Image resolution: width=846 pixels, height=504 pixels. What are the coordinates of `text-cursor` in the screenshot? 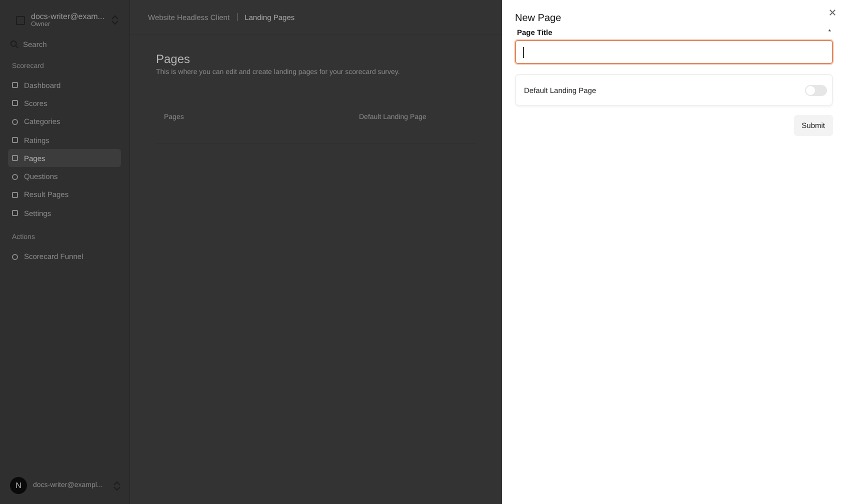 It's located at (523, 52).